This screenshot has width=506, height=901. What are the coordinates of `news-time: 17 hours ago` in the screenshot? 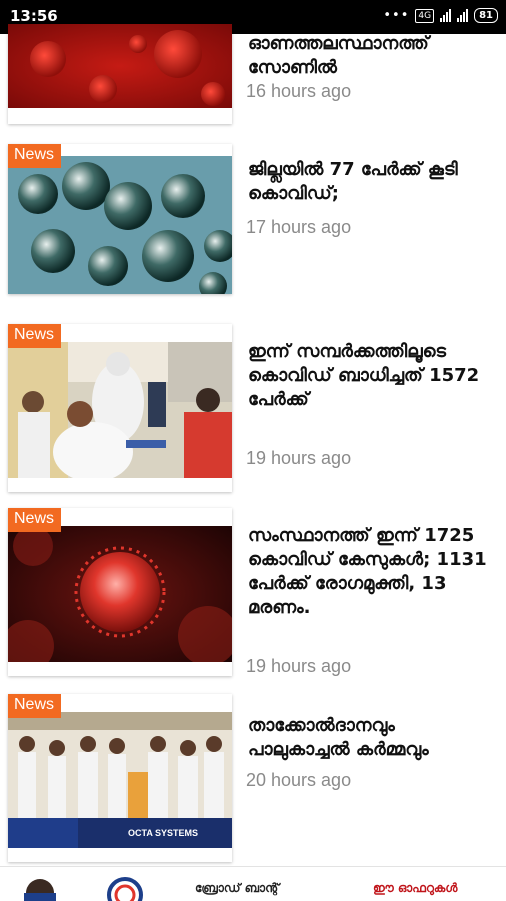 It's located at (299, 227).